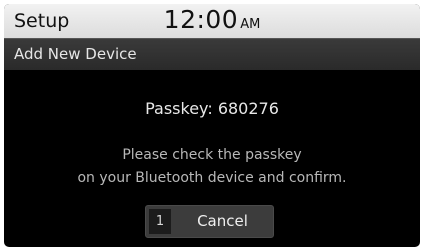 The height and width of the screenshot is (251, 434). Describe the element at coordinates (160, 221) in the screenshot. I see `hotkey-badge: 1` at that location.